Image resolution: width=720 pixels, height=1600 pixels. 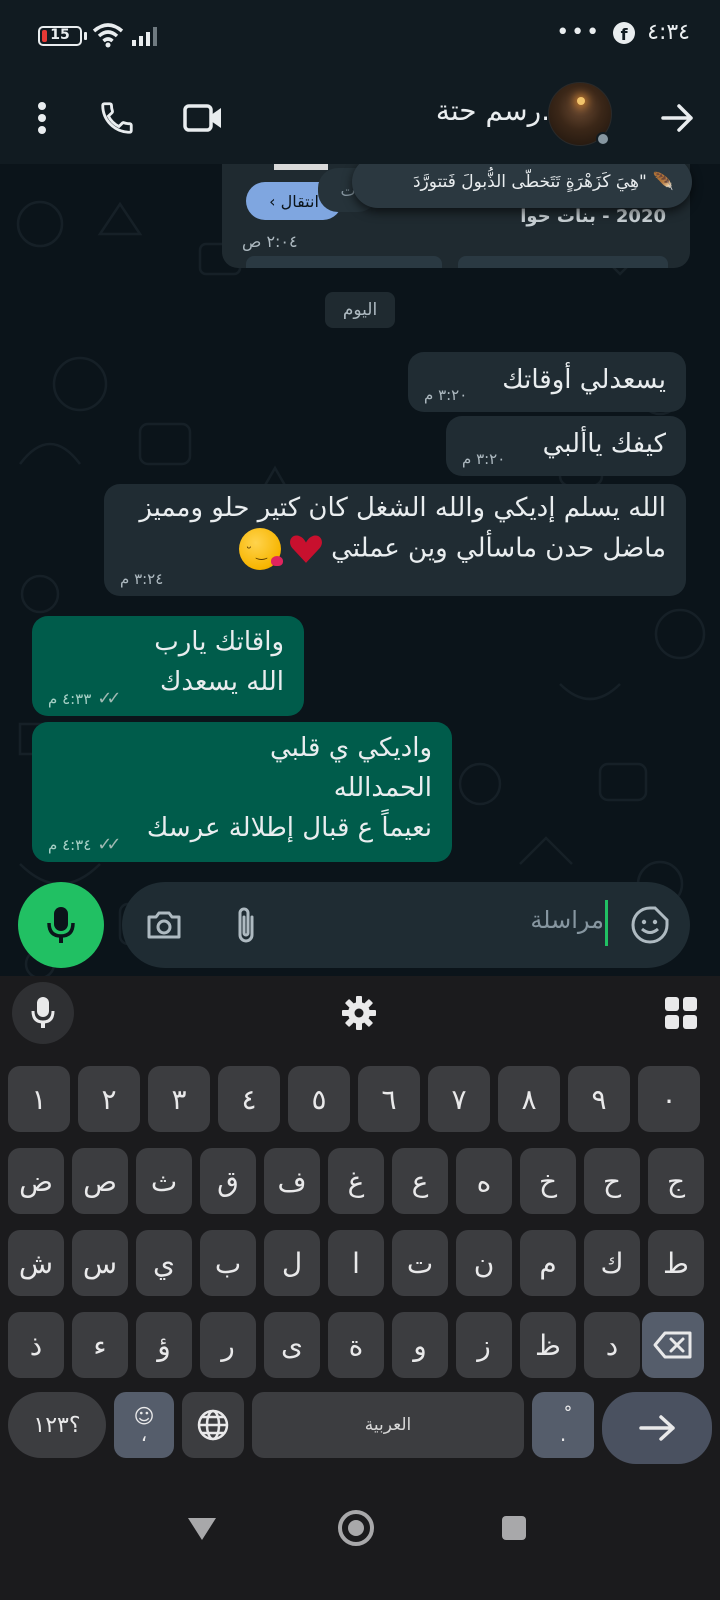 I want to click on comma-label: ،, so click(x=144, y=1434).